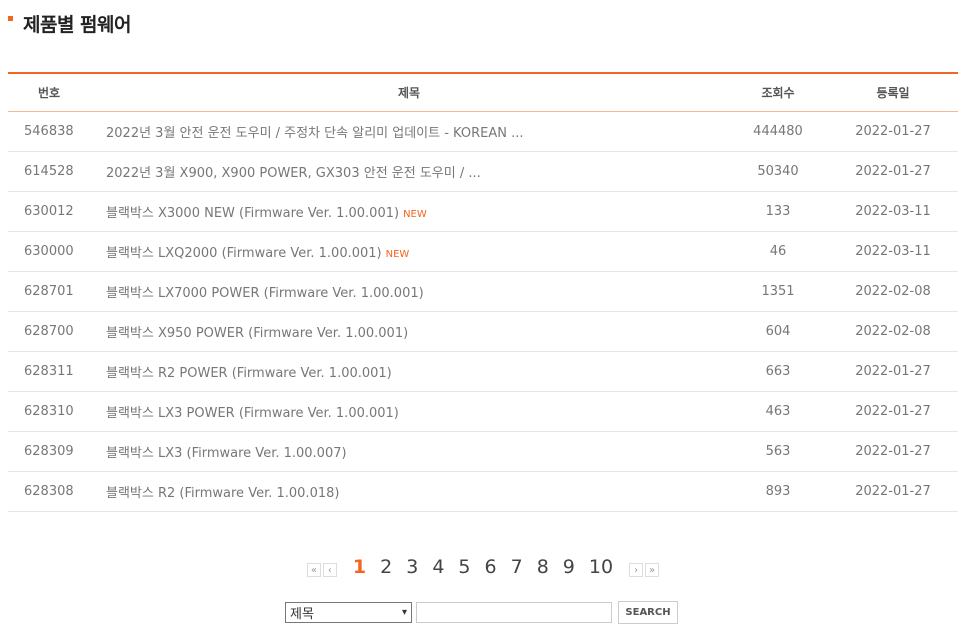 The width and height of the screenshot is (966, 638). I want to click on page-header: 제품별 펌웨어, so click(70, 25).